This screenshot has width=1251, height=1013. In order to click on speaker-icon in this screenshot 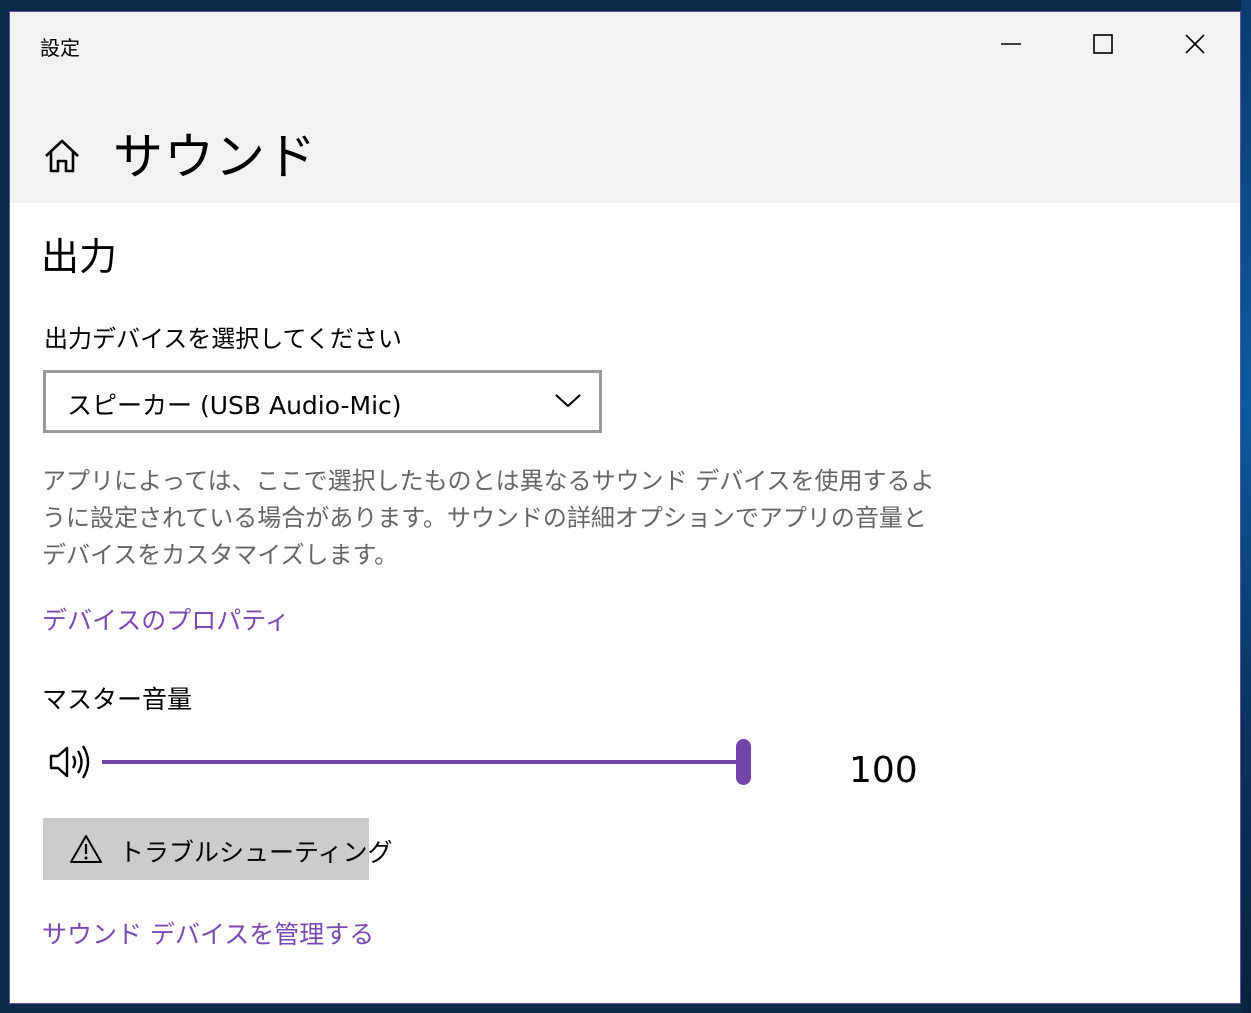, I will do `click(71, 764)`.